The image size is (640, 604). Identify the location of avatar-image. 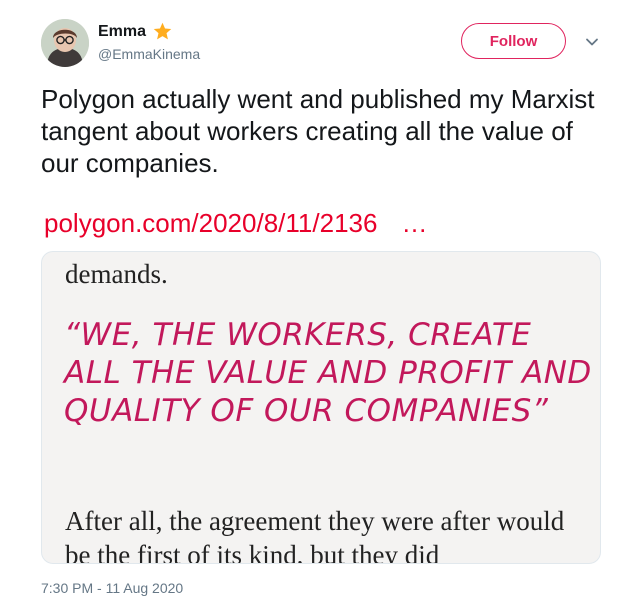
(65, 43).